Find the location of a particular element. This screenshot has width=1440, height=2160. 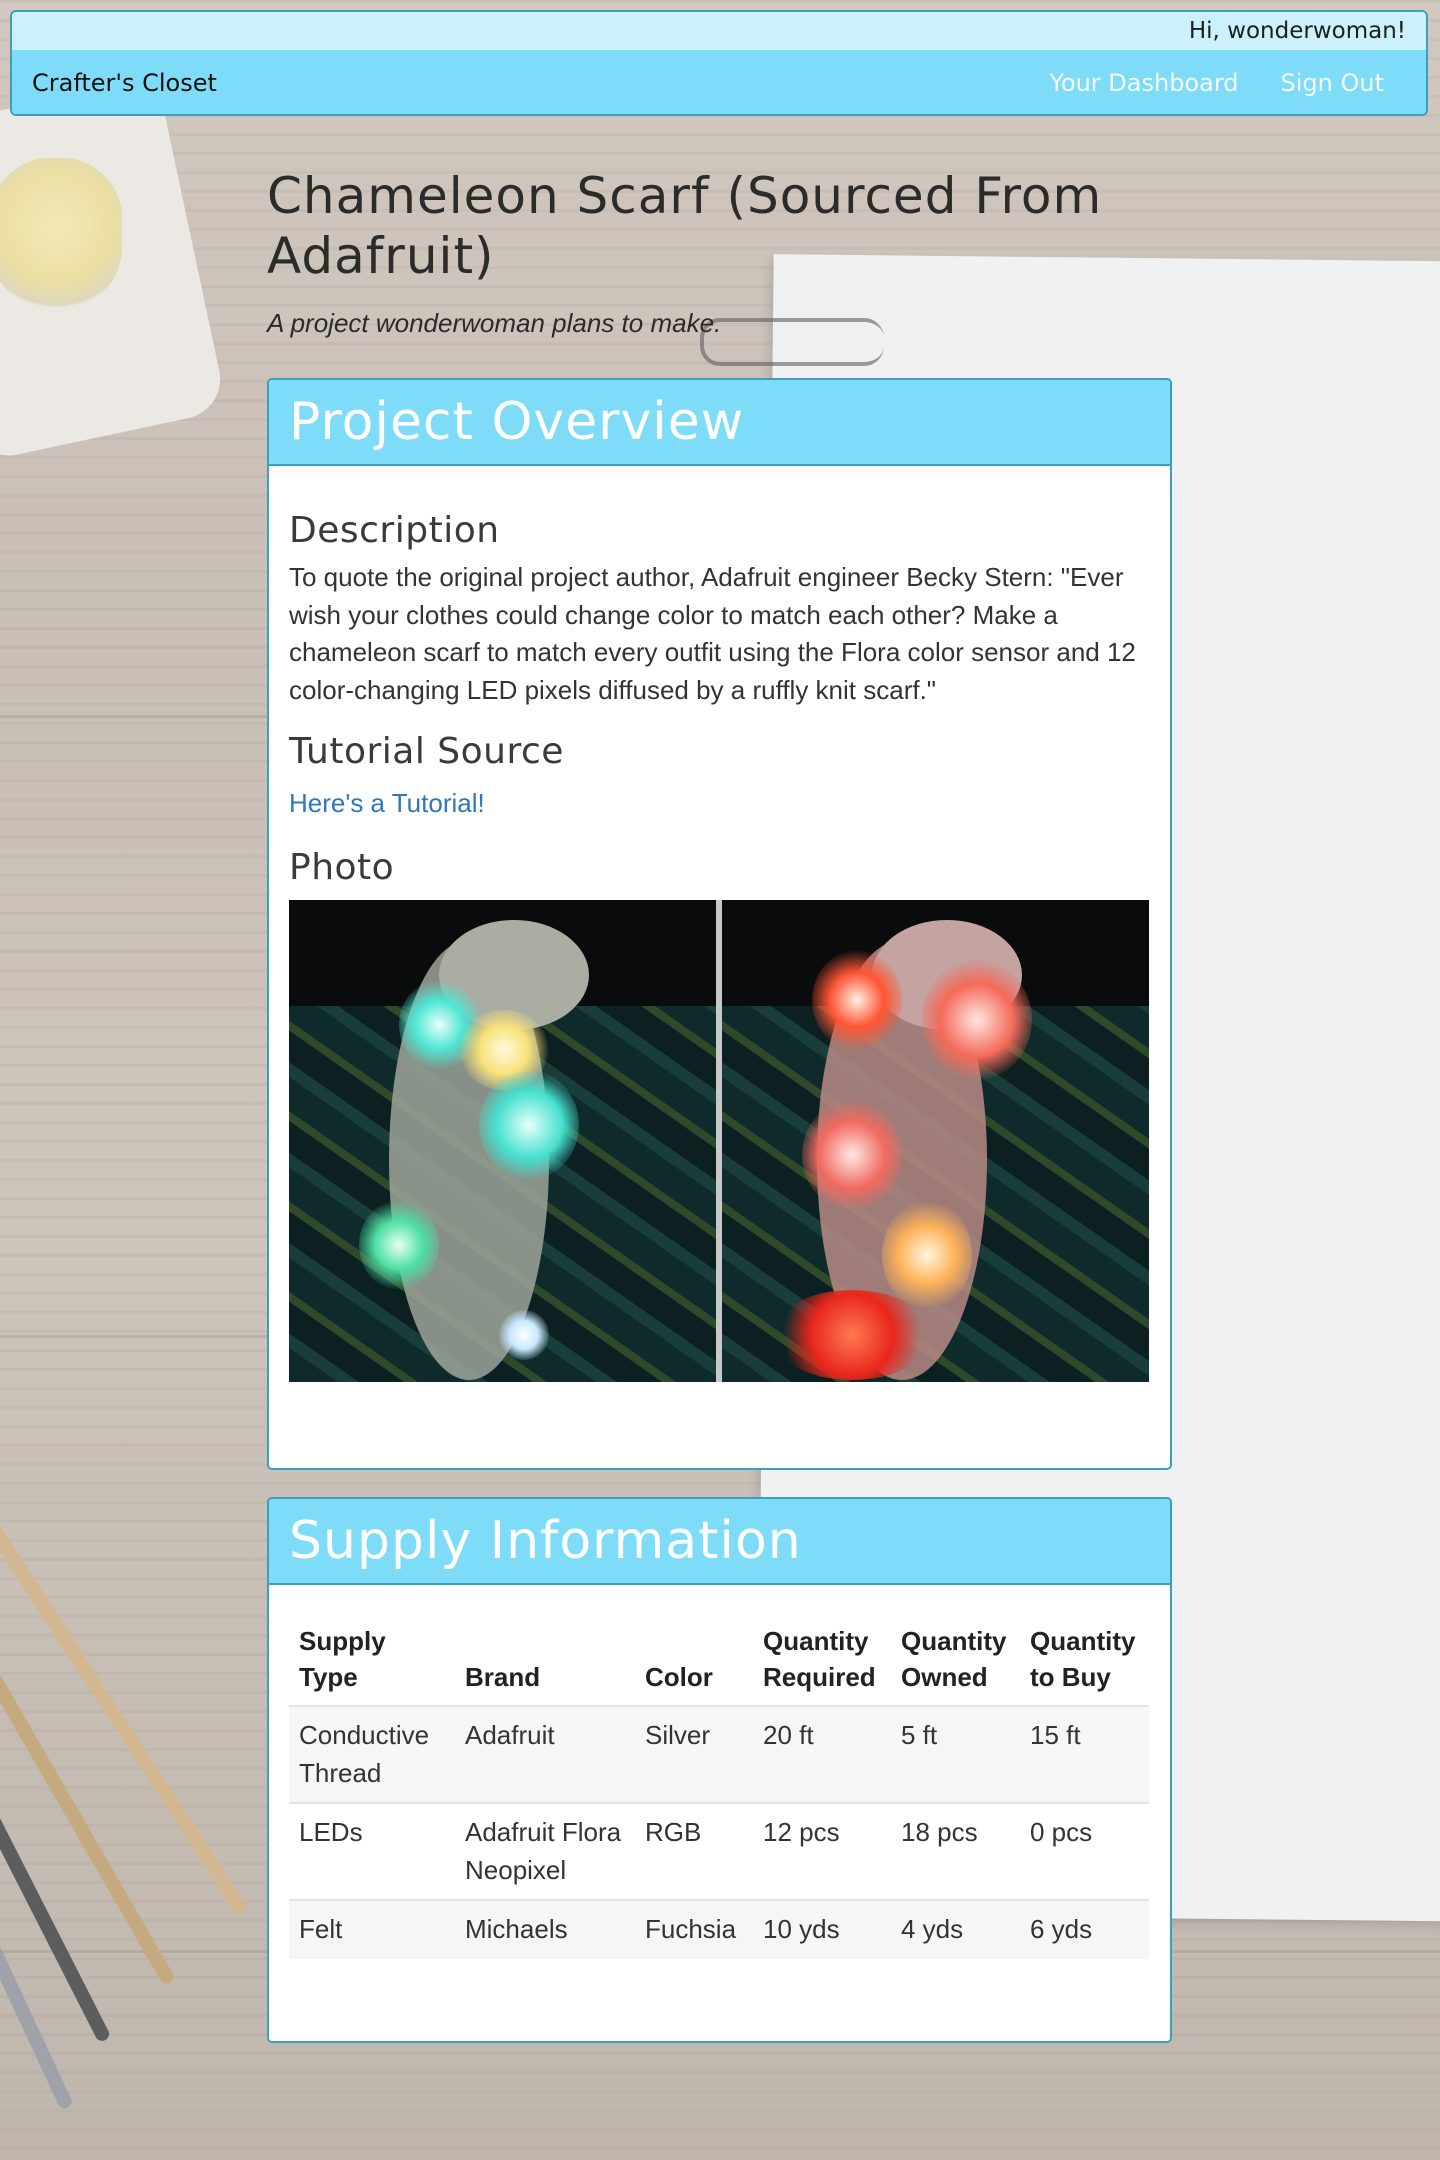

project-overview-header: Project Overview is located at coordinates (719, 423).